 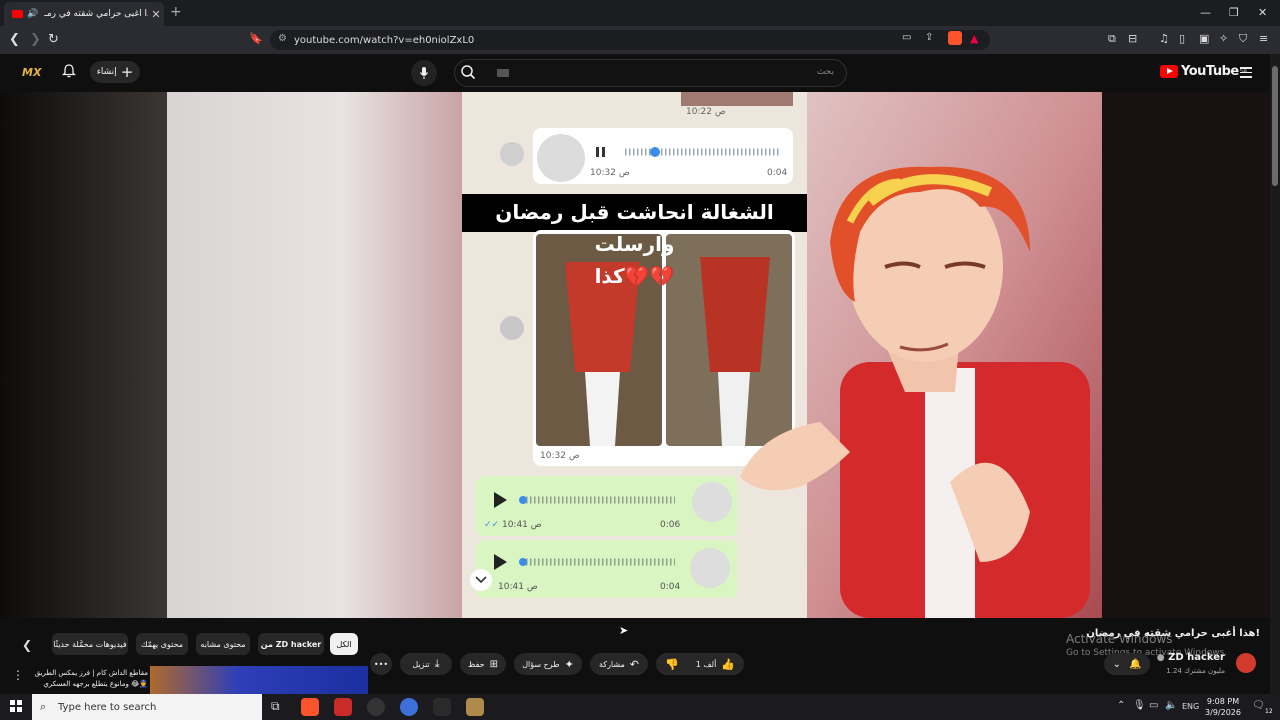 What do you see at coordinates (162, 644) in the screenshot?
I see `chip-for-you: محتوى يهمّك` at bounding box center [162, 644].